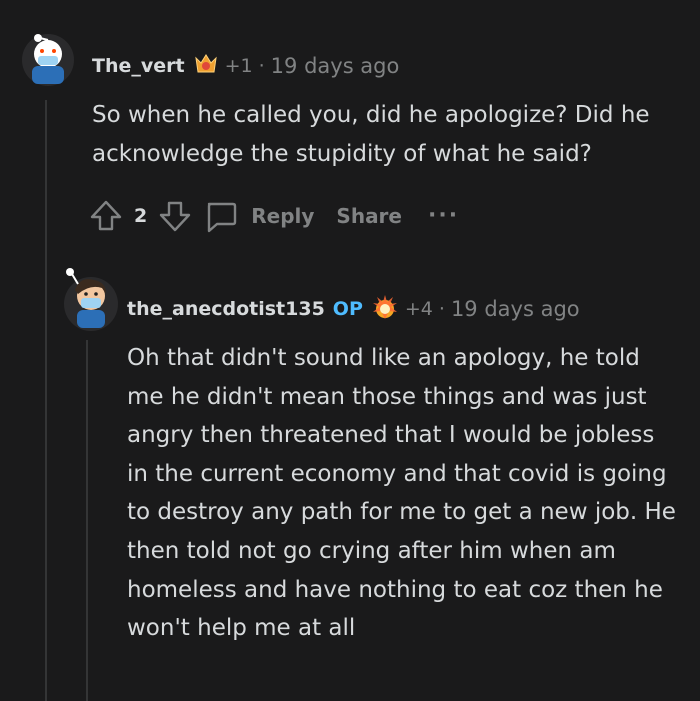  Describe the element at coordinates (443, 216) in the screenshot. I see `more-icon: ···` at that location.